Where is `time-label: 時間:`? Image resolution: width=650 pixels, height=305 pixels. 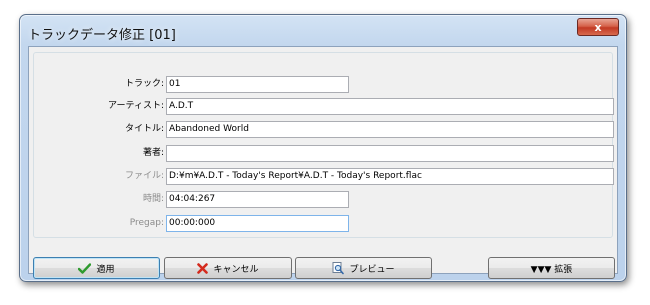
time-label: 時間: is located at coordinates (153, 199).